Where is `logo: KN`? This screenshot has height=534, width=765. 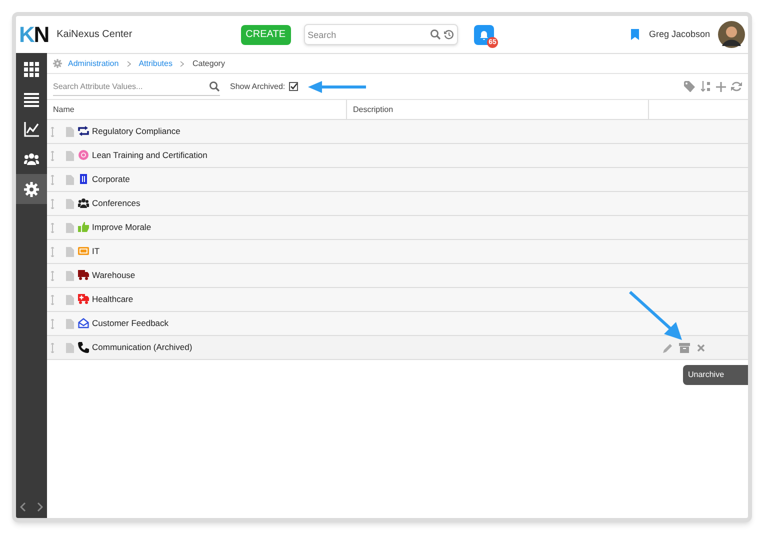 logo: KN is located at coordinates (34, 35).